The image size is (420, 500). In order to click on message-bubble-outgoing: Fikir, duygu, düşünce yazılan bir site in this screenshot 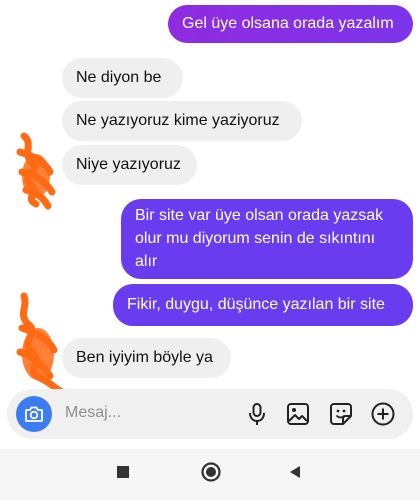, I will do `click(263, 305)`.